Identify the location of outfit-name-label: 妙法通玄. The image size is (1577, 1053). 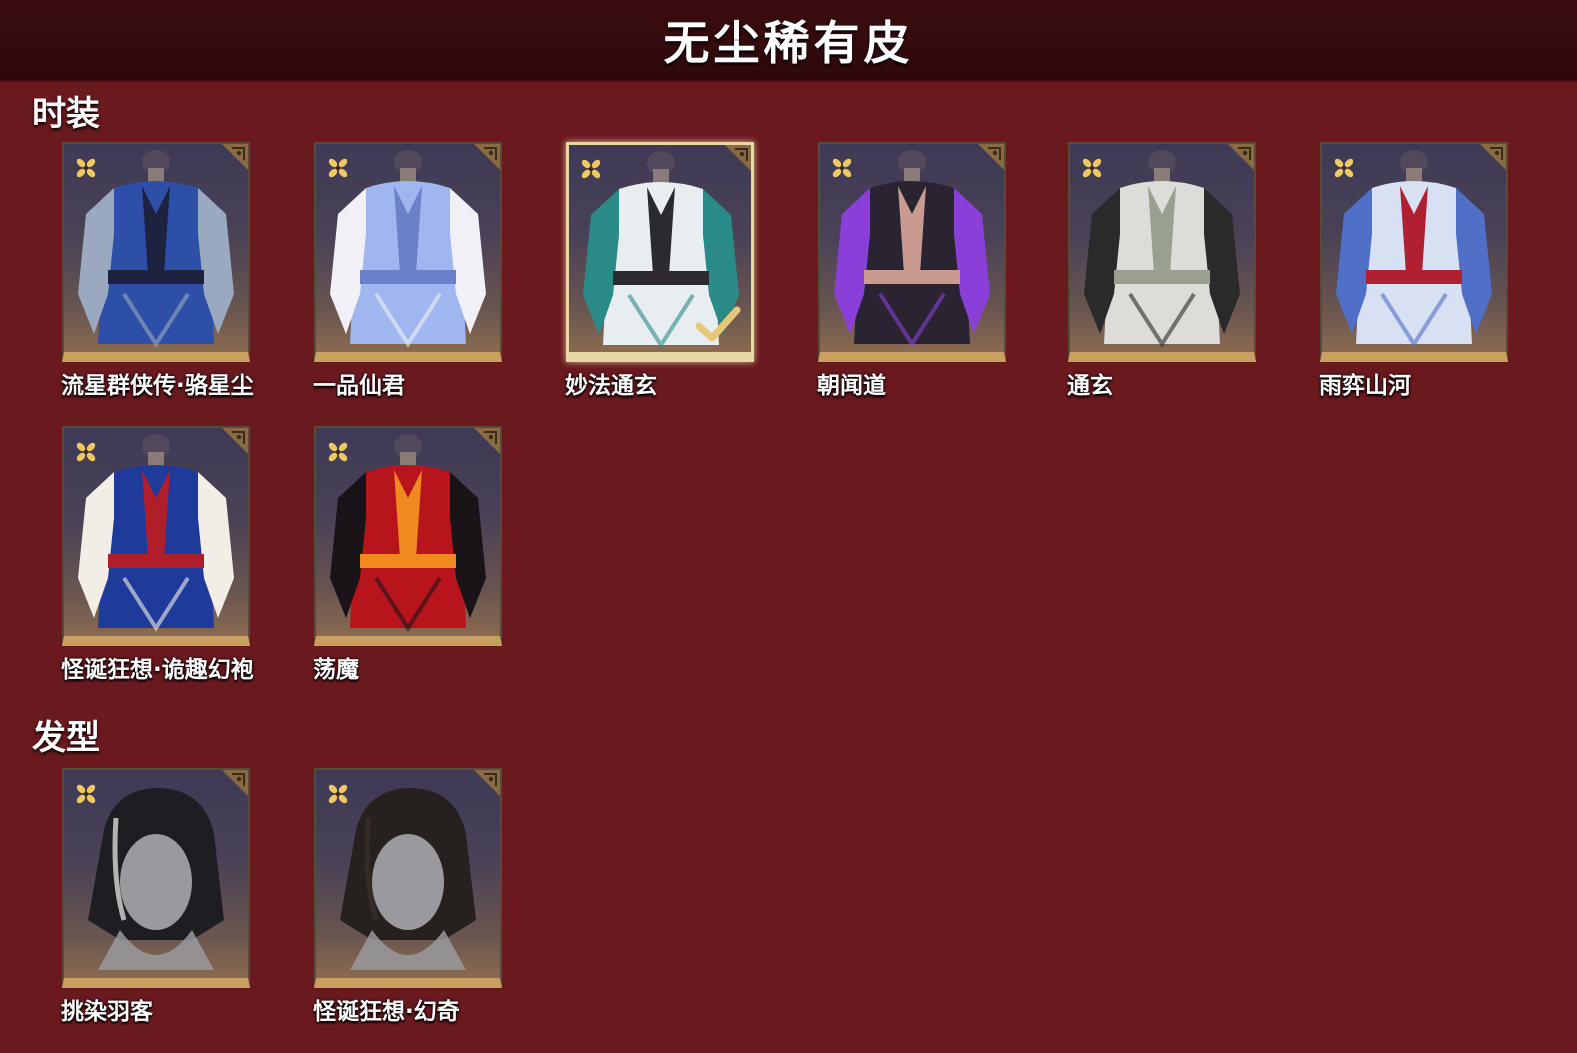
(611, 386).